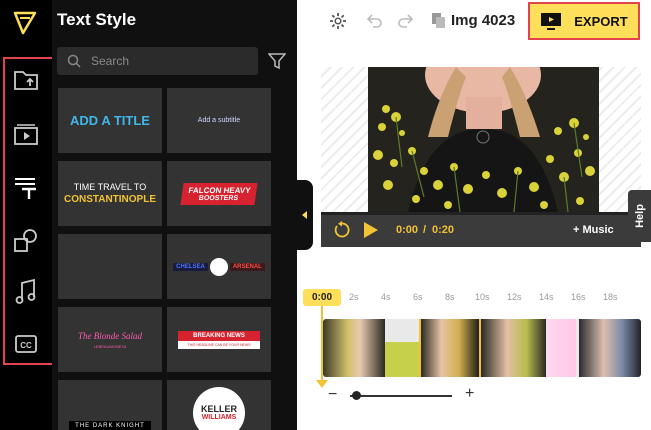 This screenshot has height=430, width=651. What do you see at coordinates (218, 198) in the screenshot?
I see `tile-text: BOOSTERS` at bounding box center [218, 198].